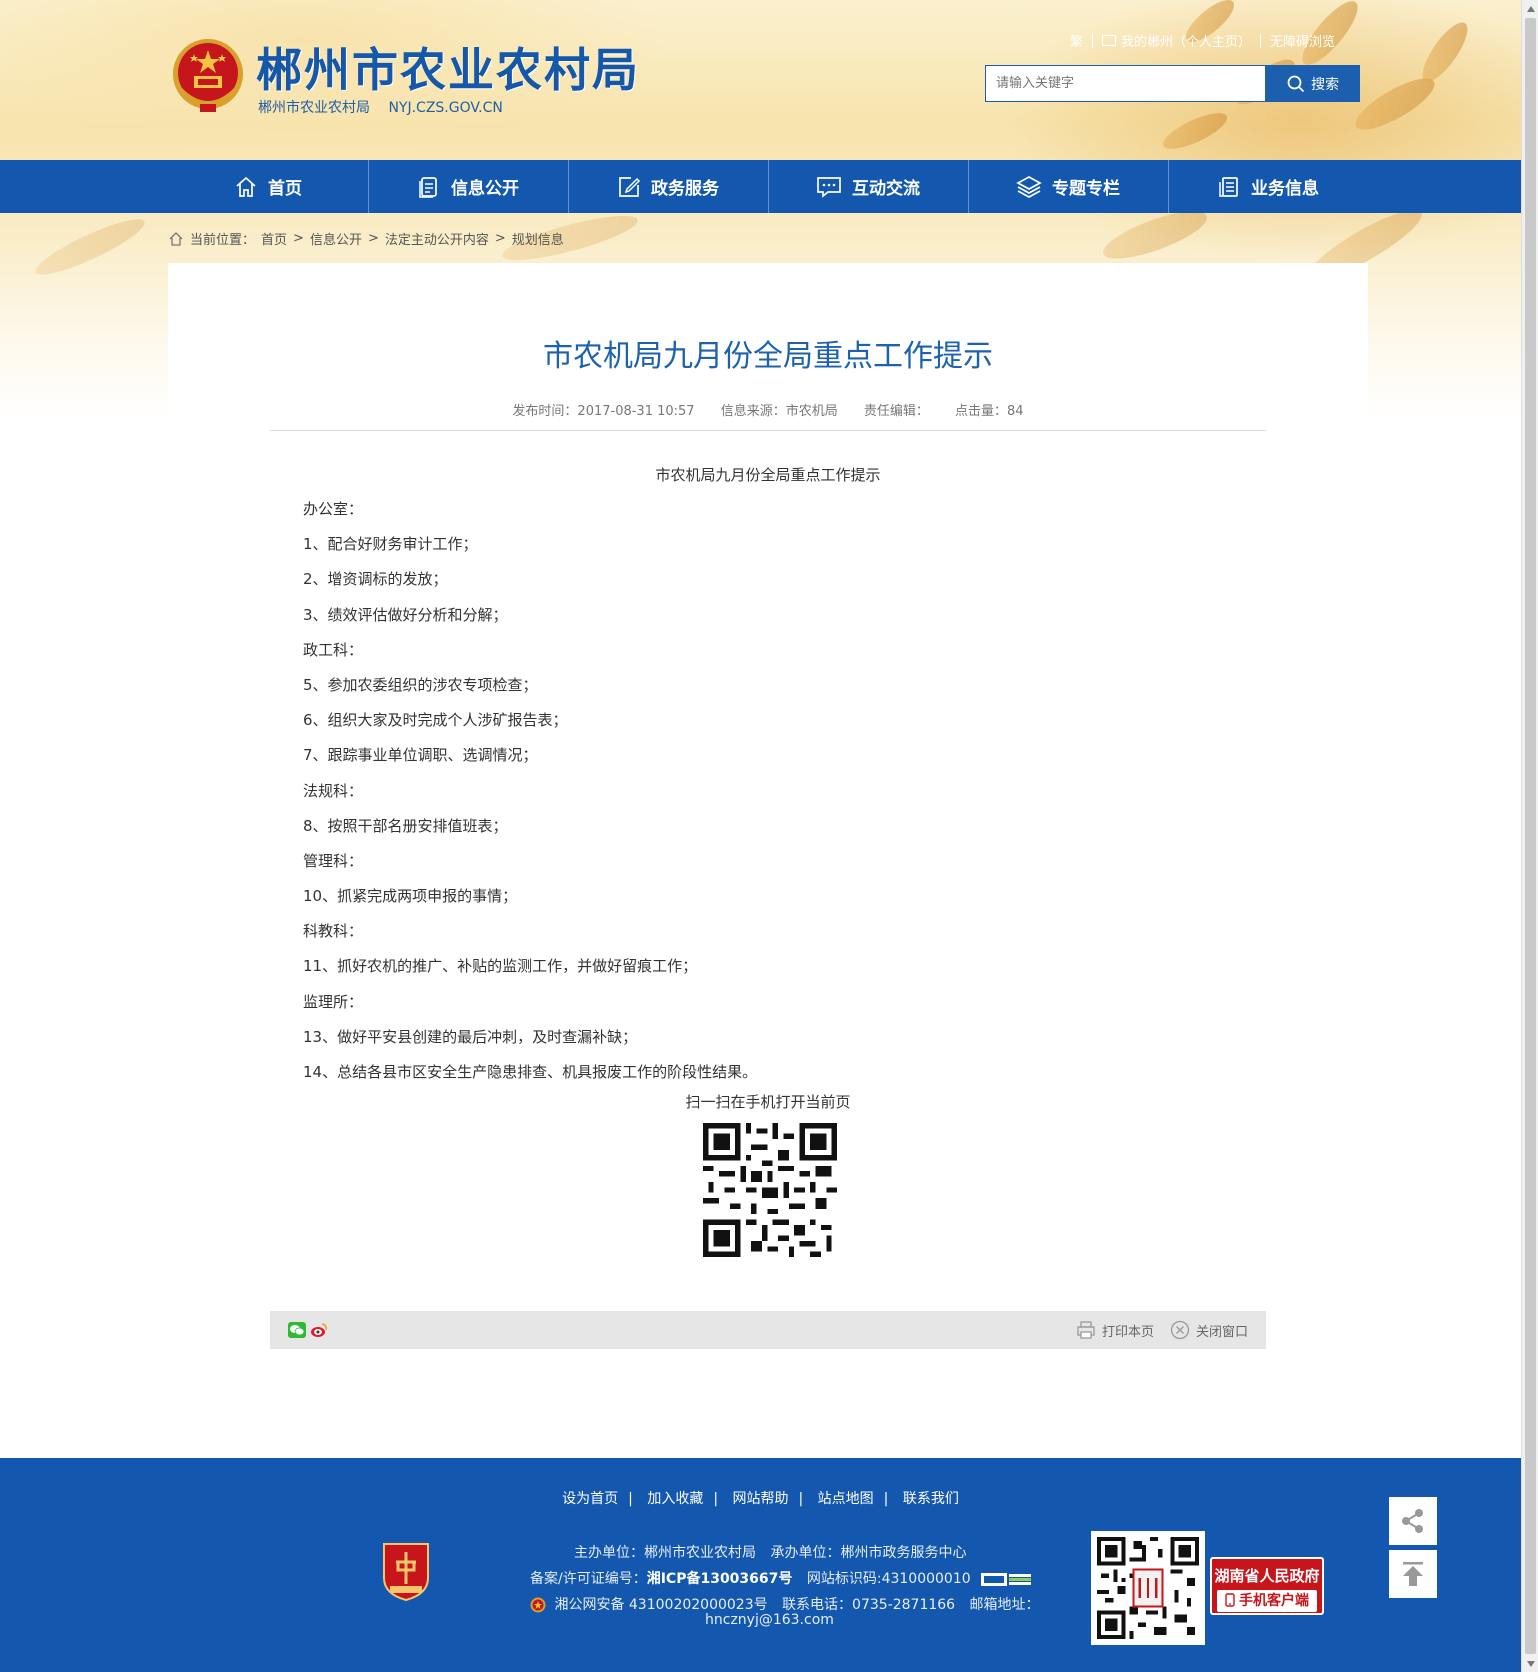  I want to click on footer-row-sponsor: 主办单位：郴州市农业农村局 承办单位：郴州市政务服务中心, so click(770, 1552).